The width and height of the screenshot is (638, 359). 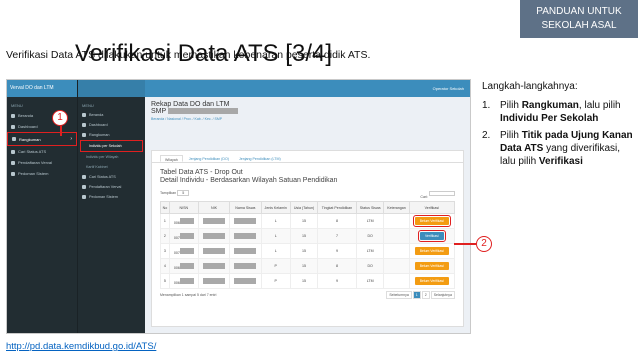 I want to click on submenu-kartif: Kartif Kabinet, so click(x=111, y=167).